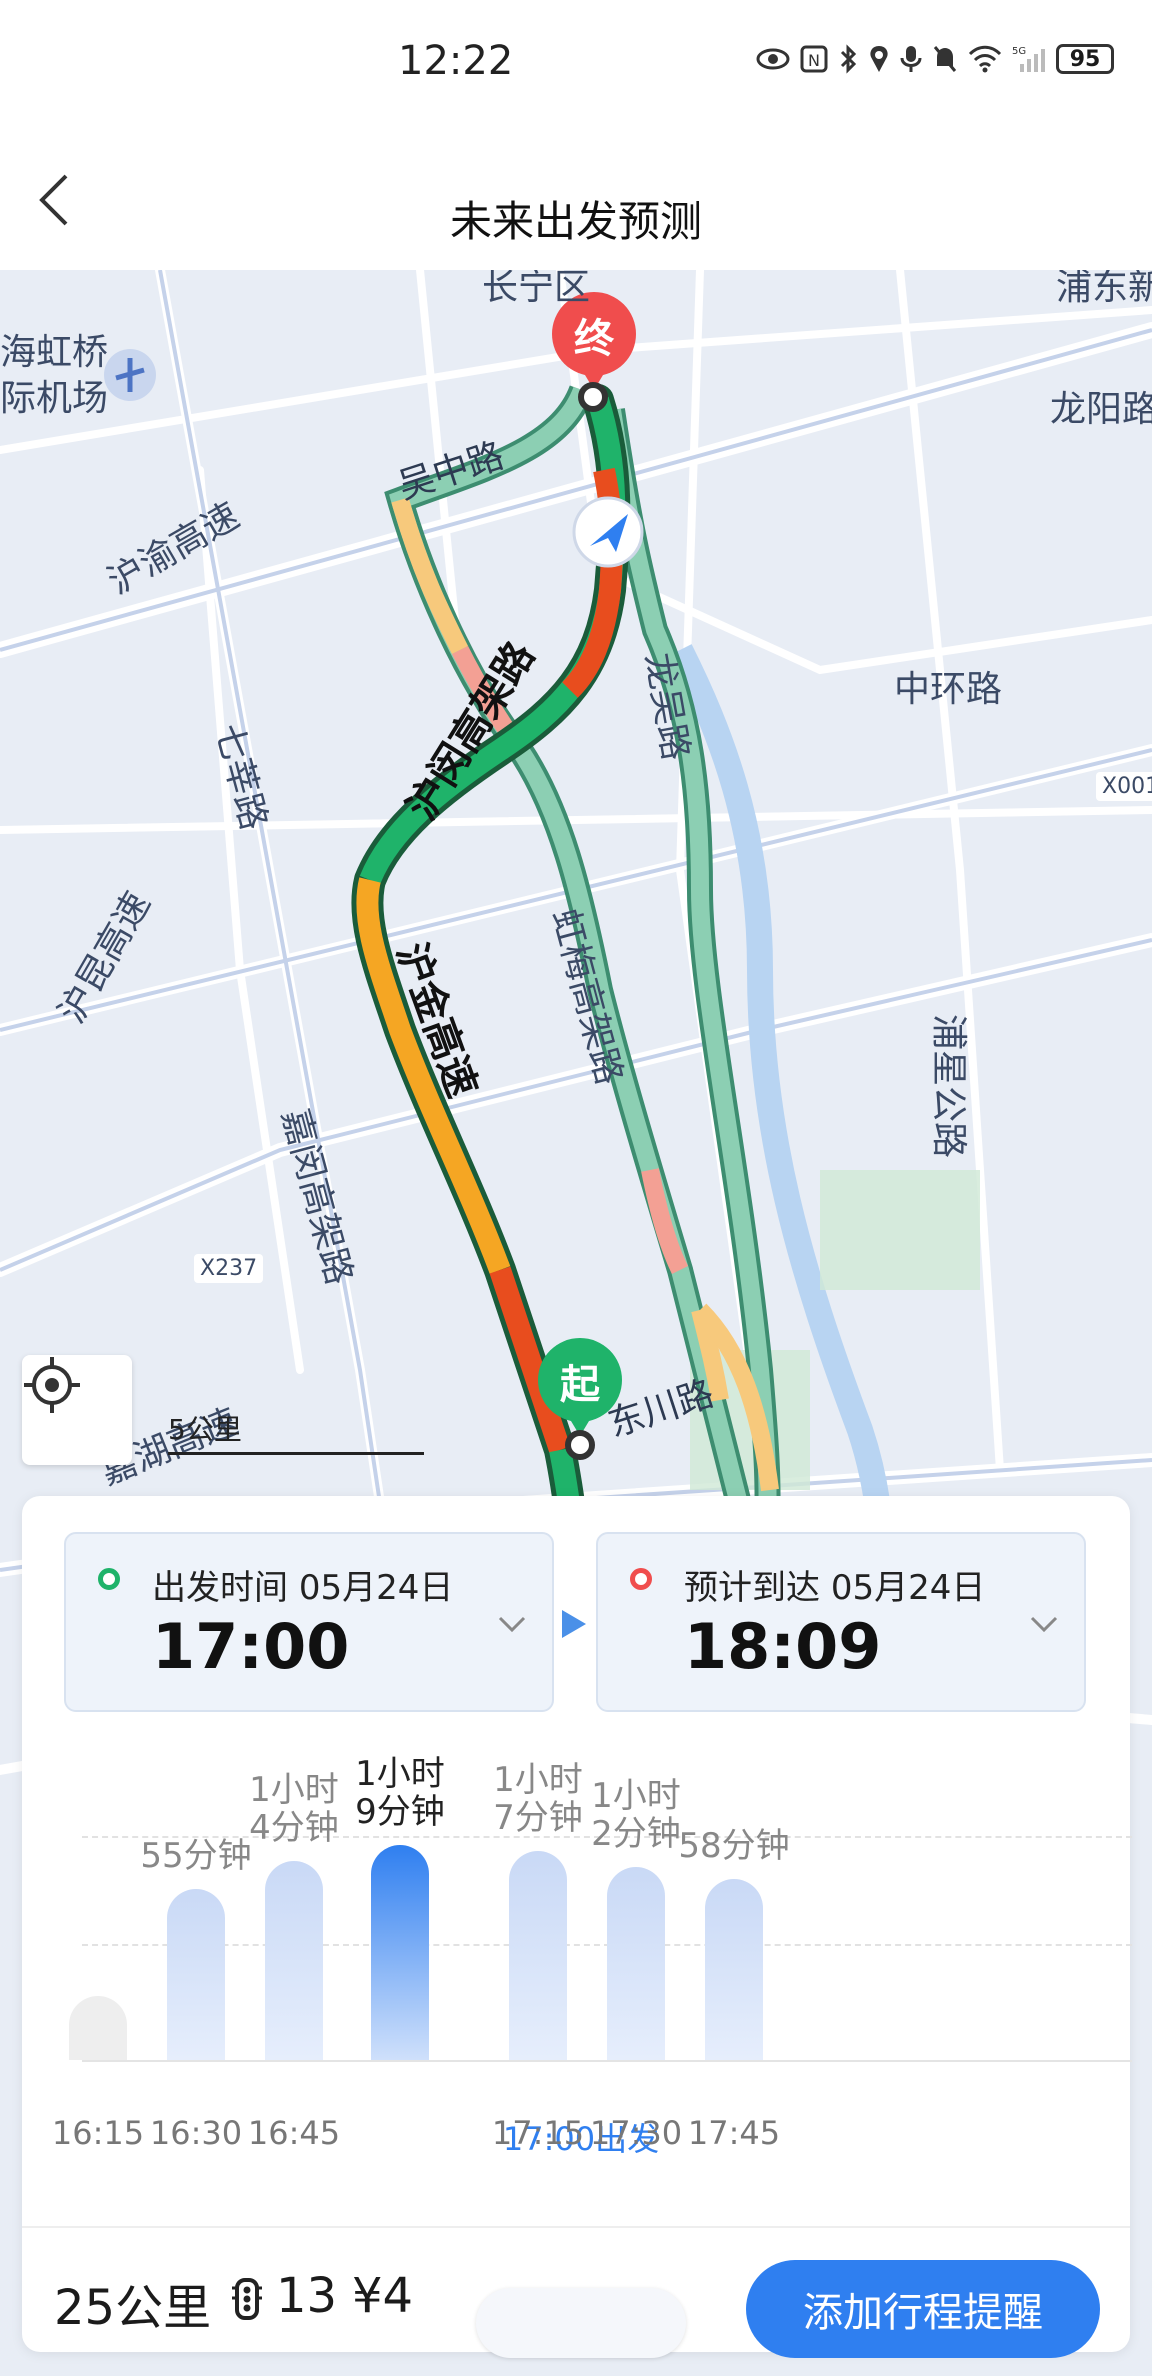 The width and height of the screenshot is (1152, 2376). I want to click on locate-button, so click(77, 1410).